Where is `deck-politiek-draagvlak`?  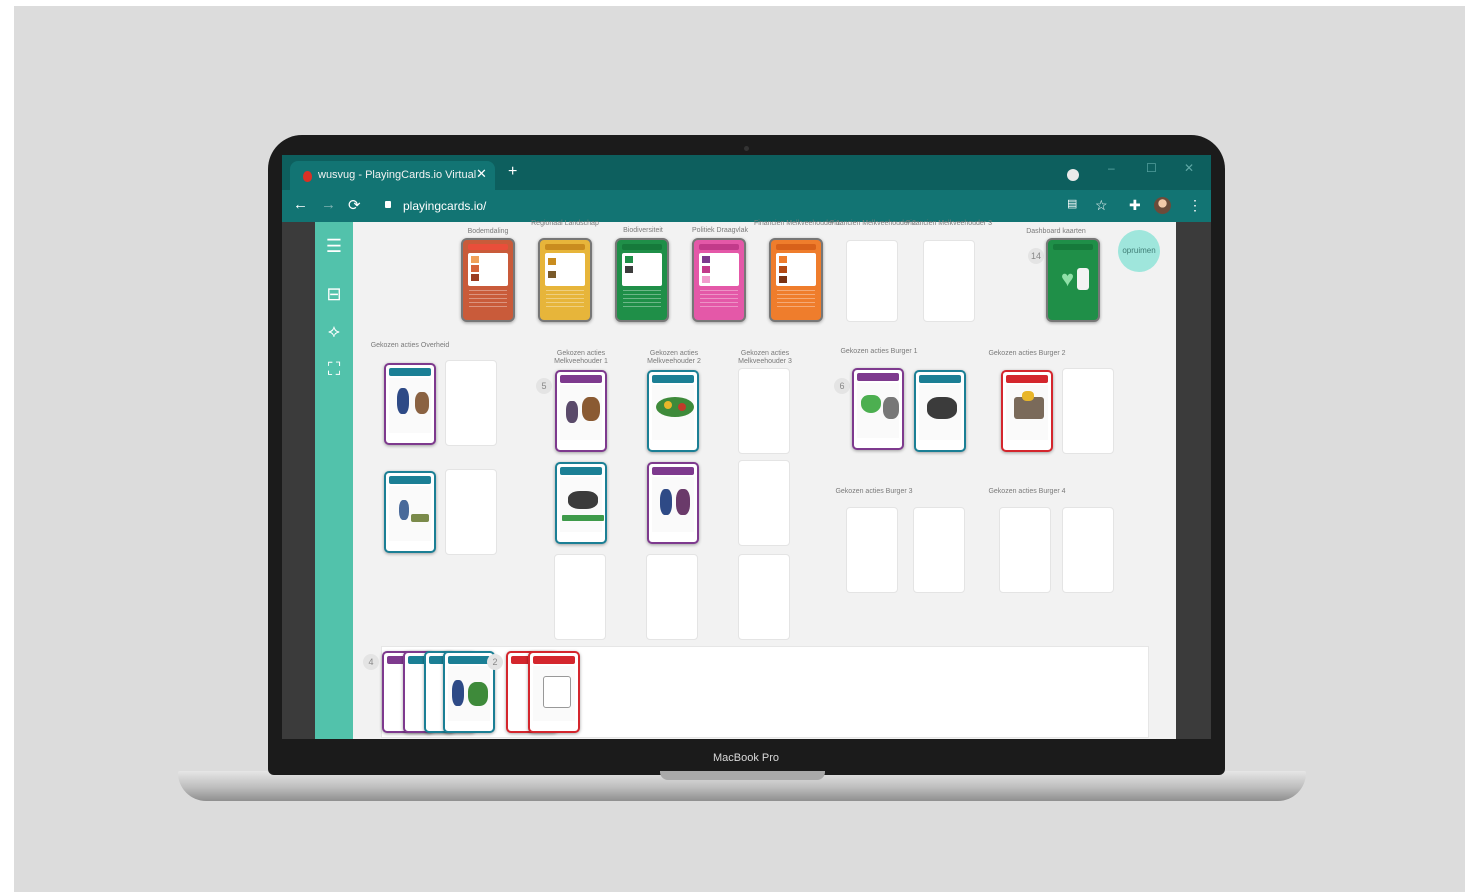
deck-politiek-draagvlak is located at coordinates (719, 280).